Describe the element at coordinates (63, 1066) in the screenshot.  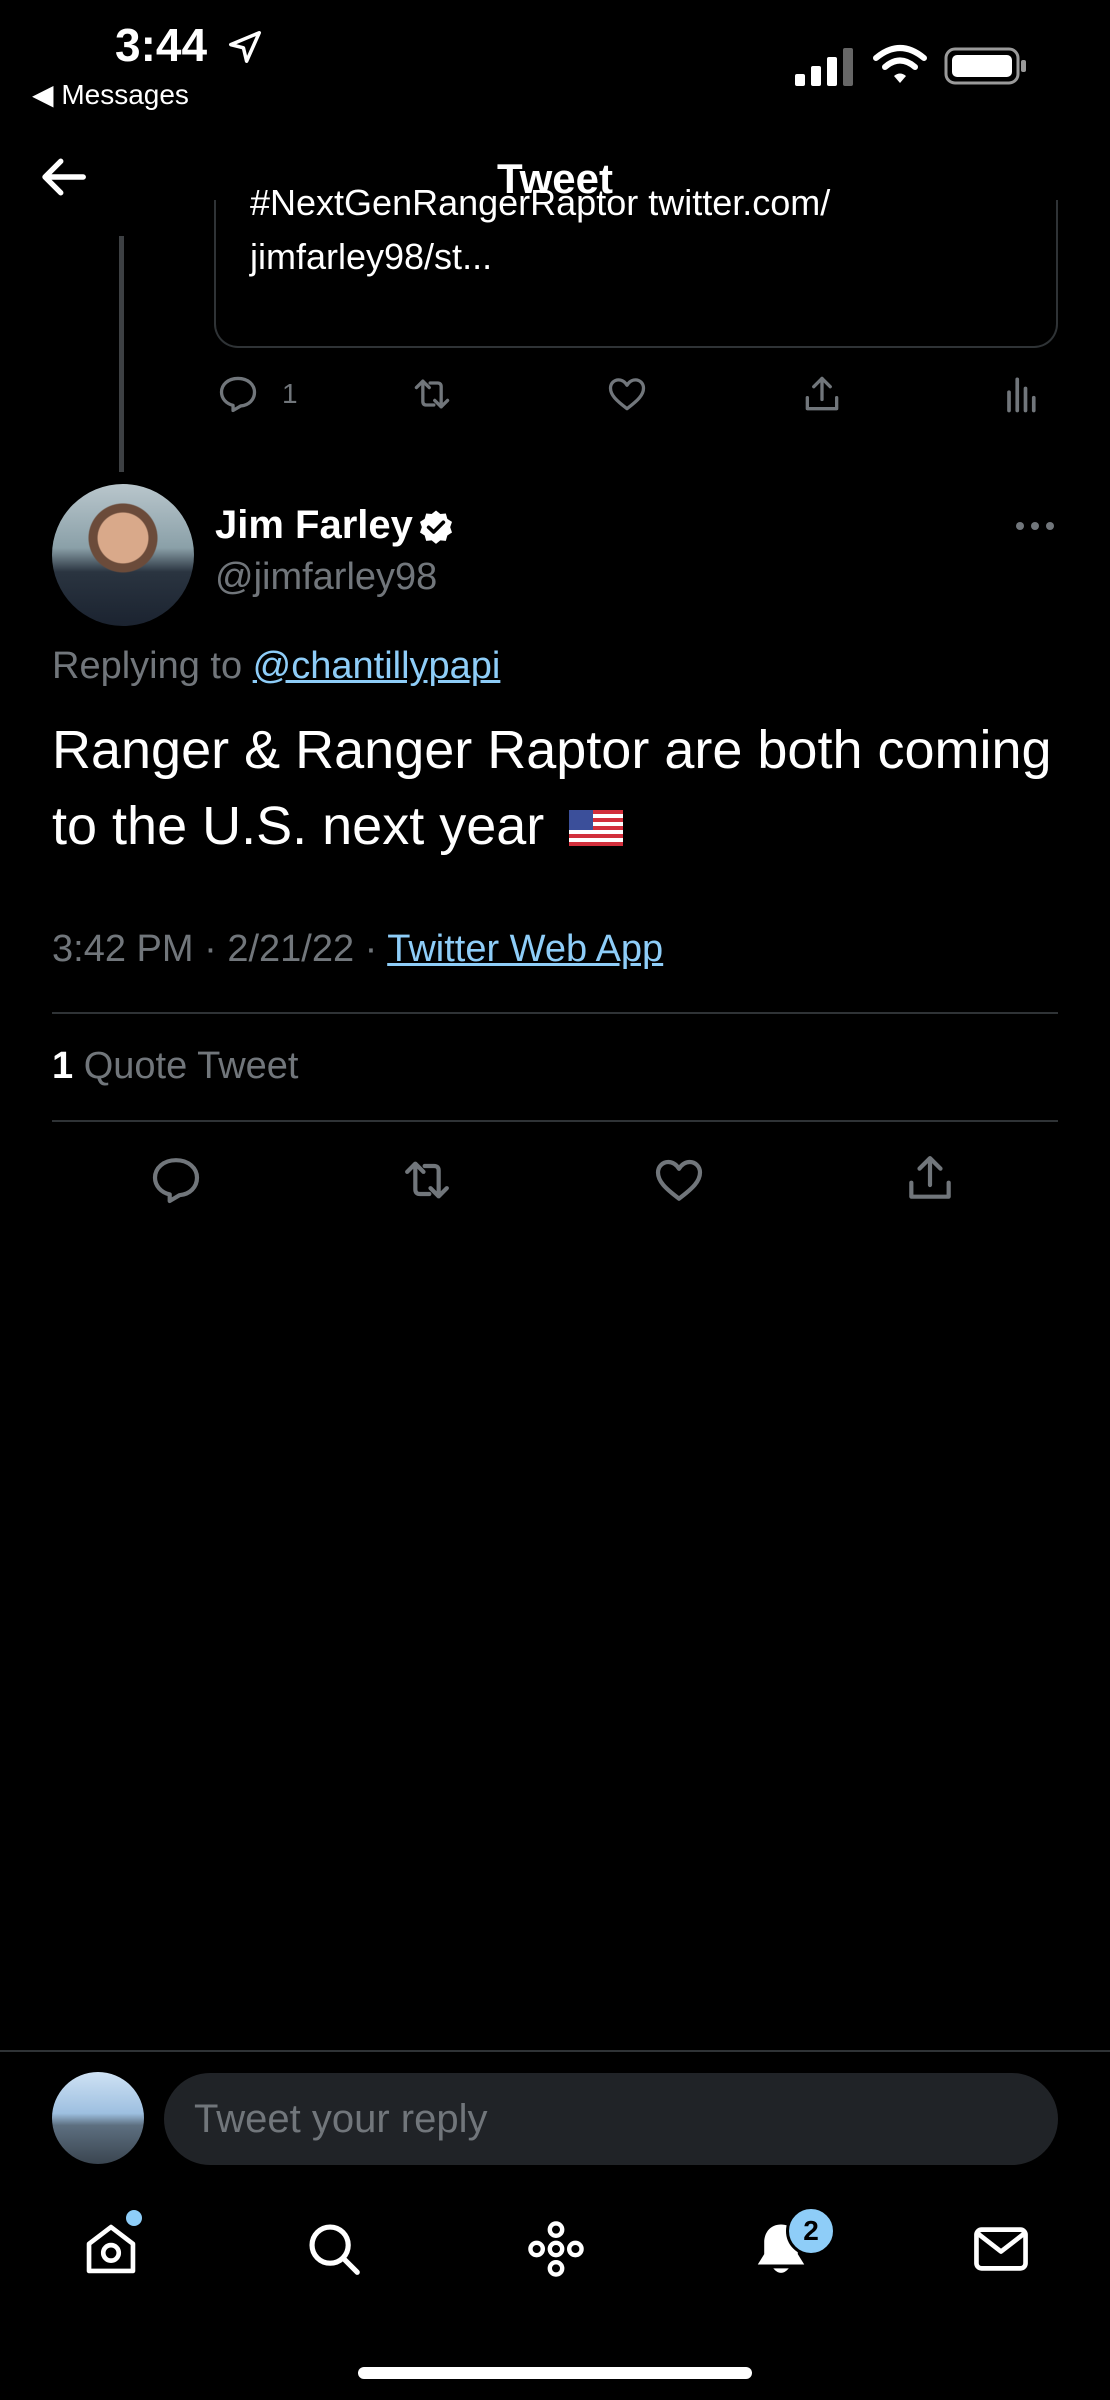
I see `quote-count: 1` at that location.